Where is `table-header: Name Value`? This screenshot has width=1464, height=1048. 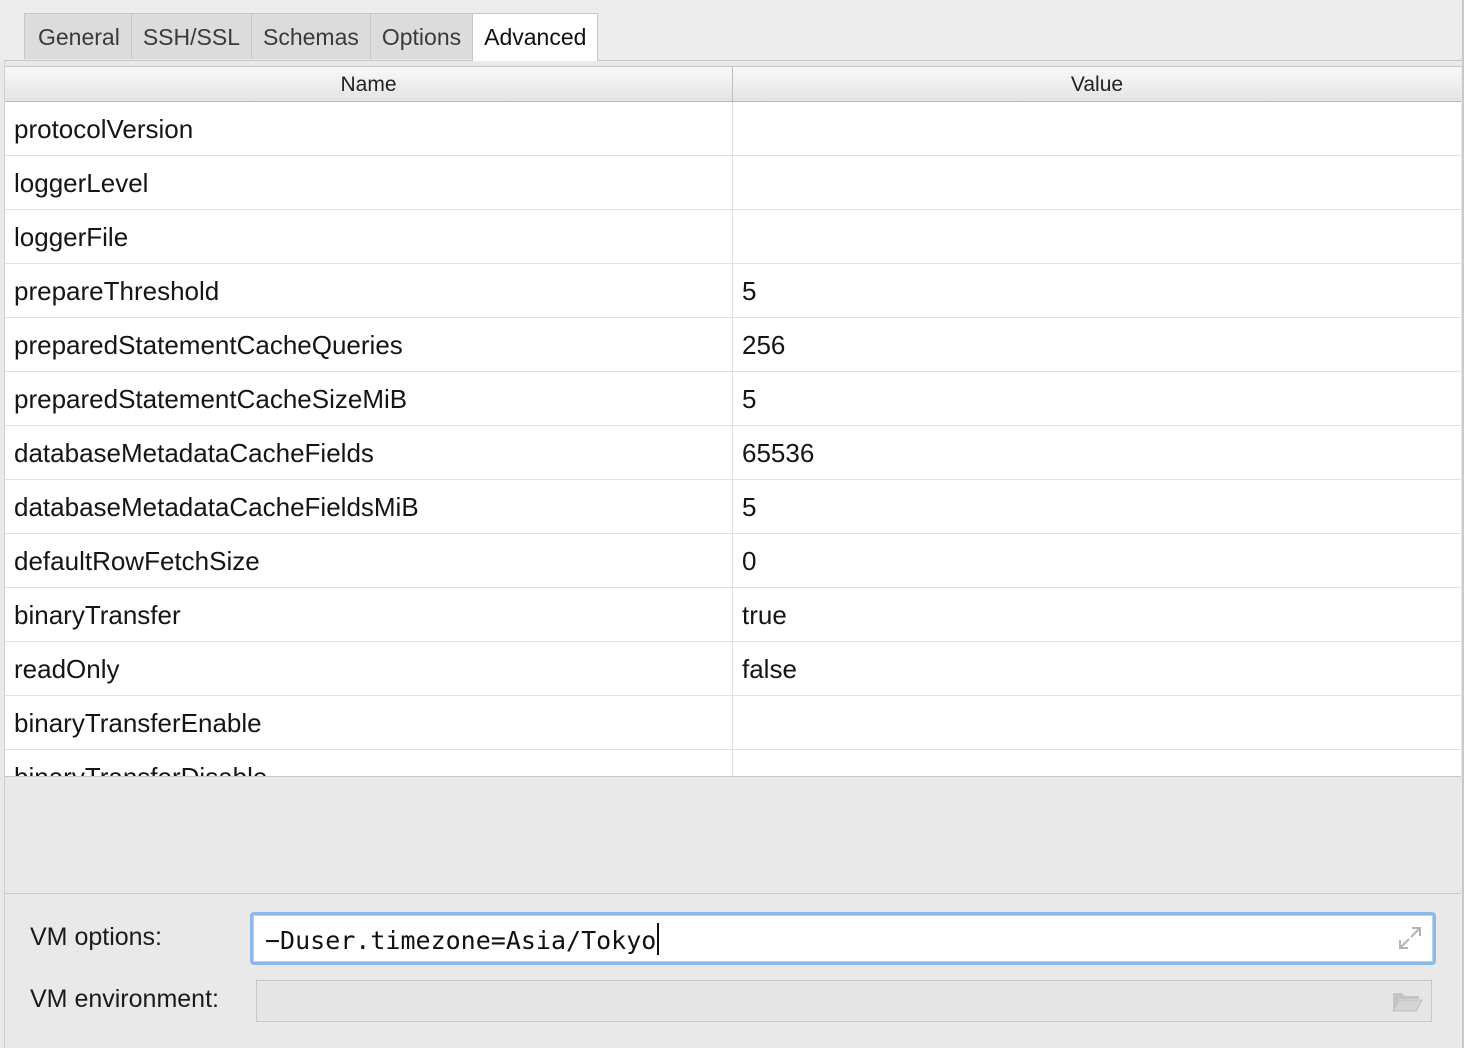 table-header: Name Value is located at coordinates (733, 84).